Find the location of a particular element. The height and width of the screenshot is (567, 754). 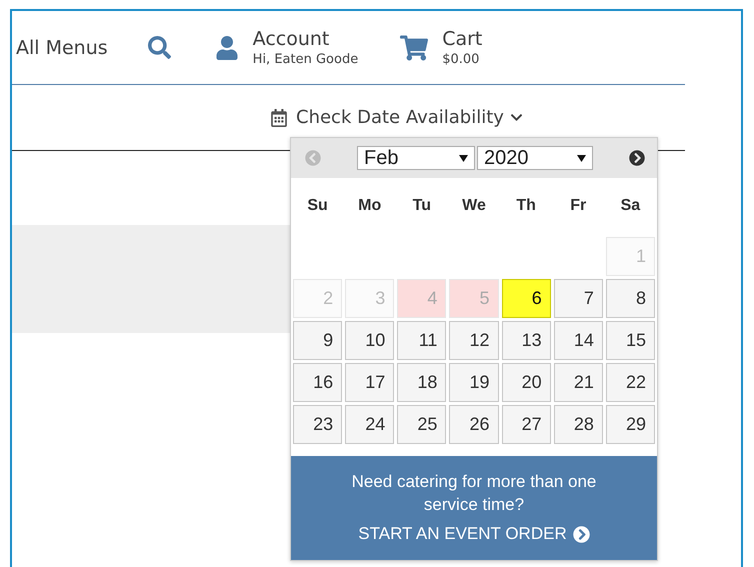

day-cell: 22 is located at coordinates (630, 382).